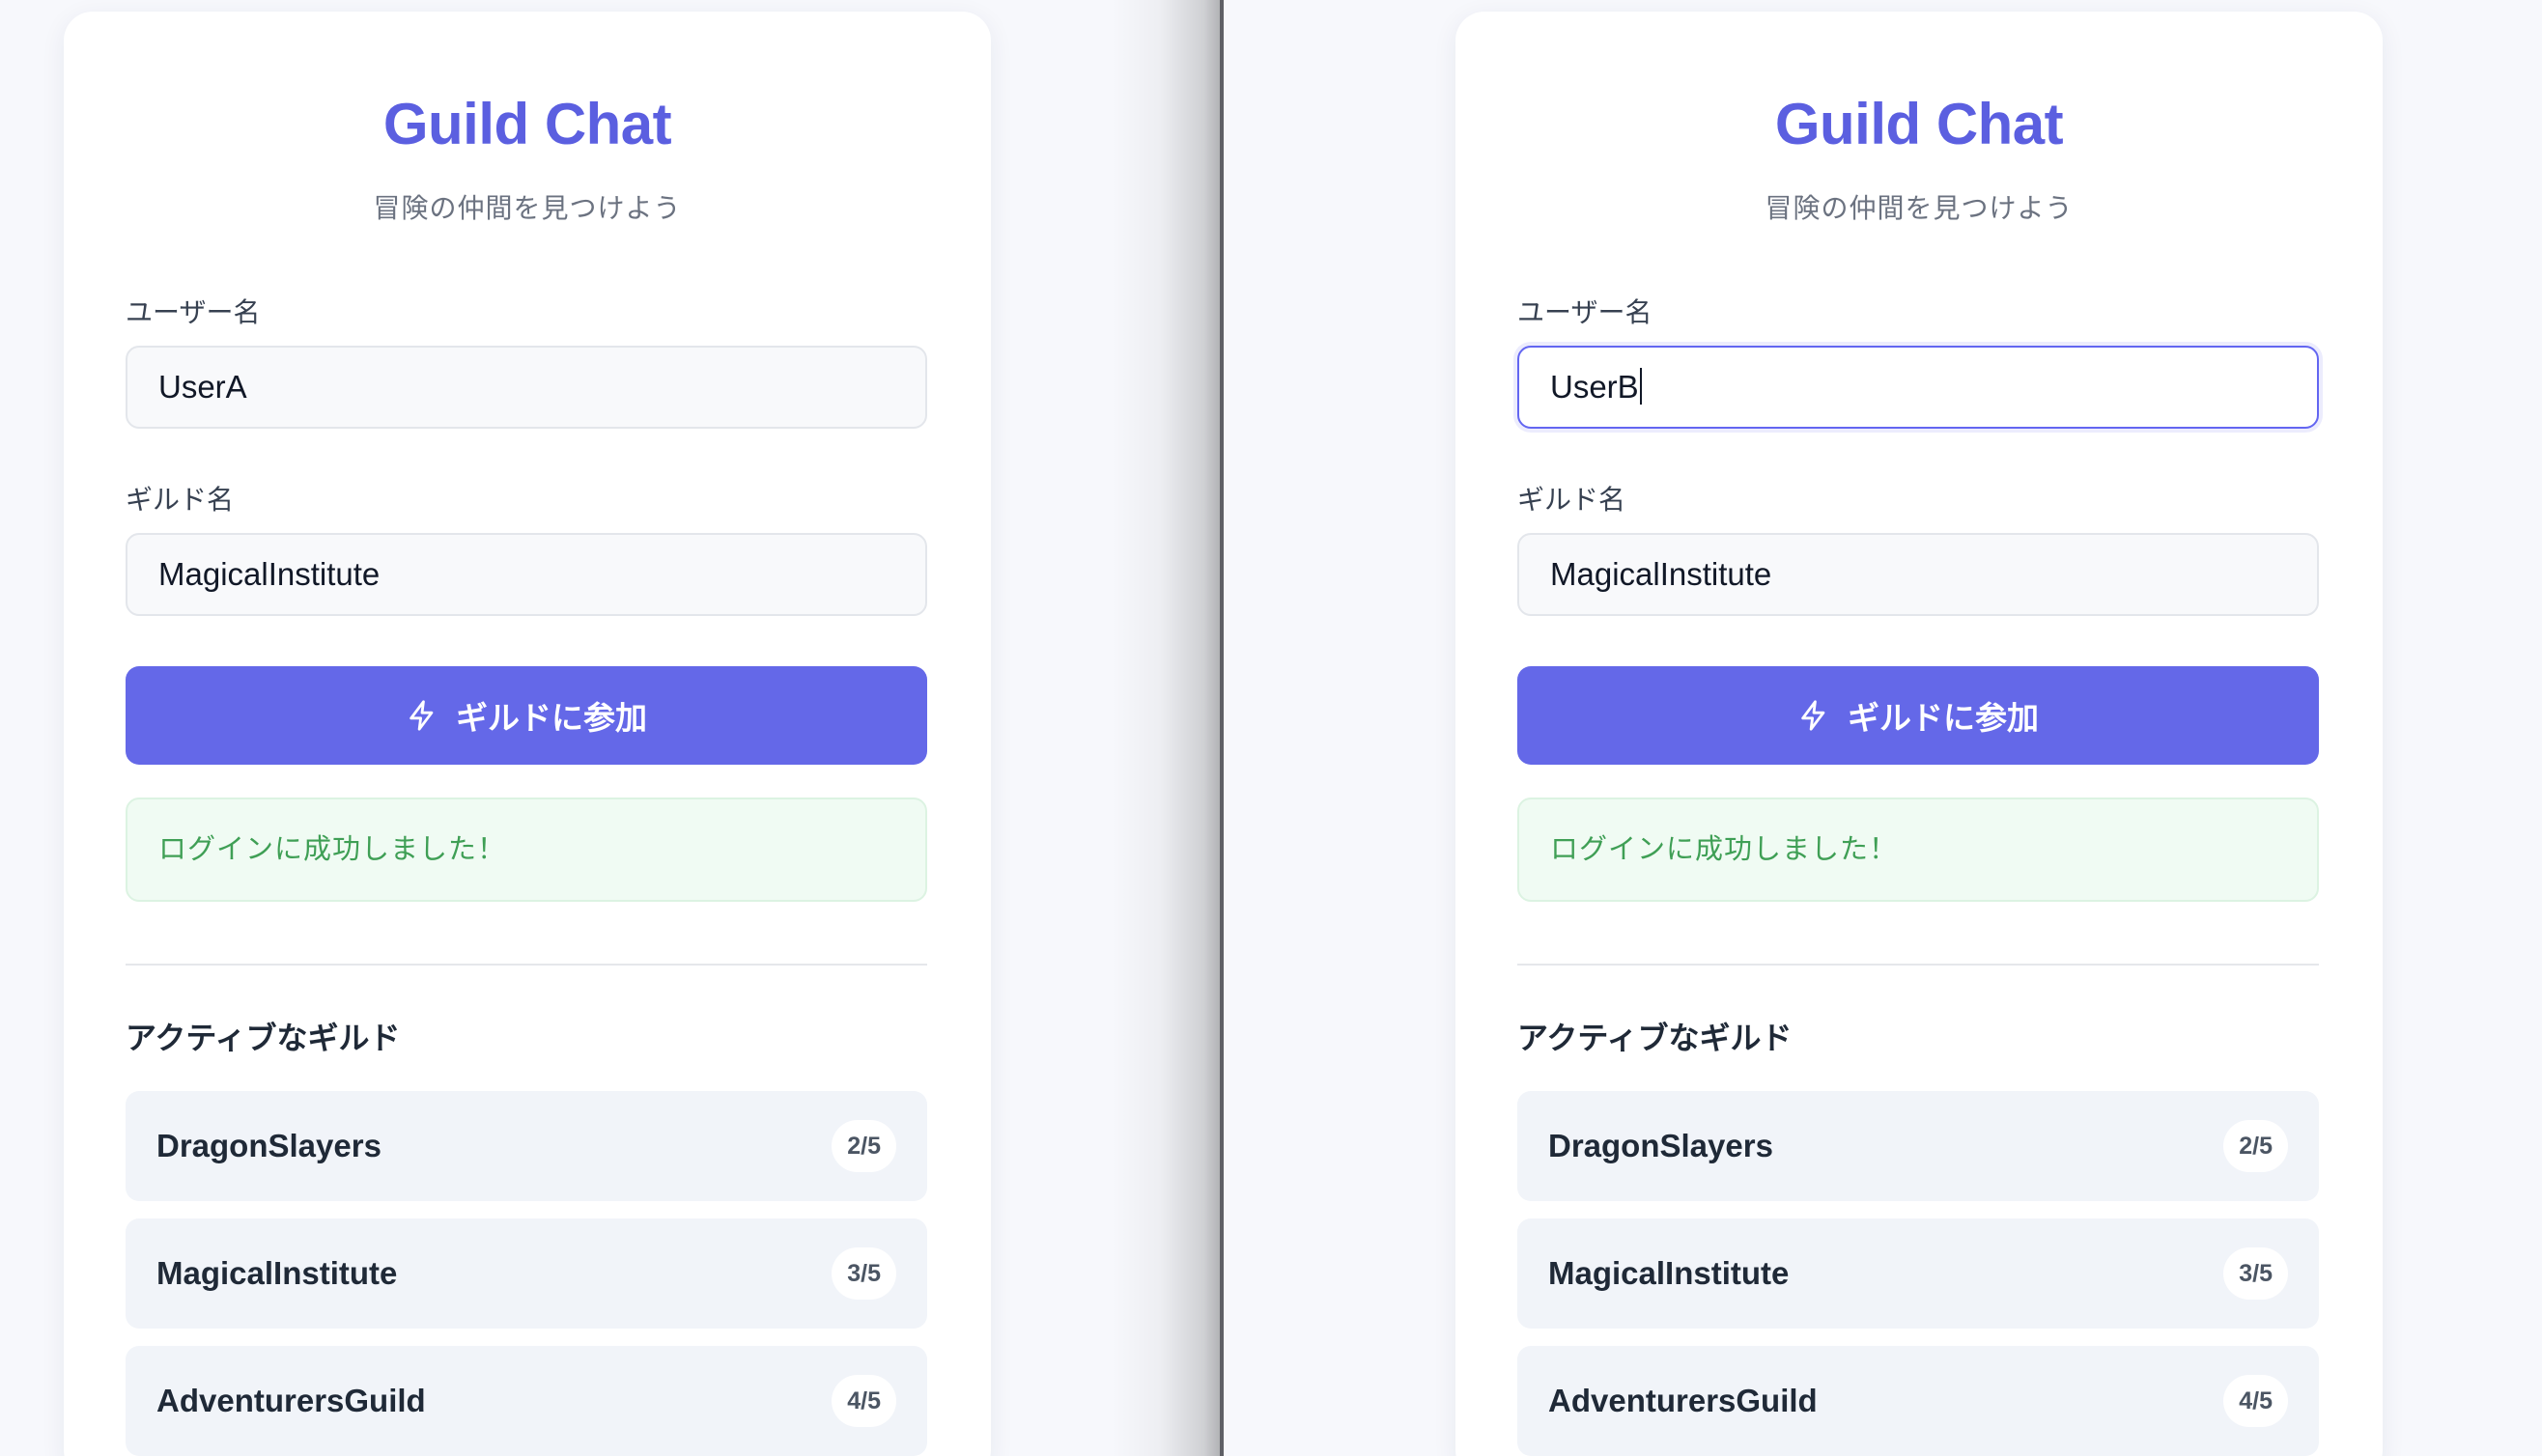  Describe the element at coordinates (202, 387) in the screenshot. I see `username-value: UserA` at that location.